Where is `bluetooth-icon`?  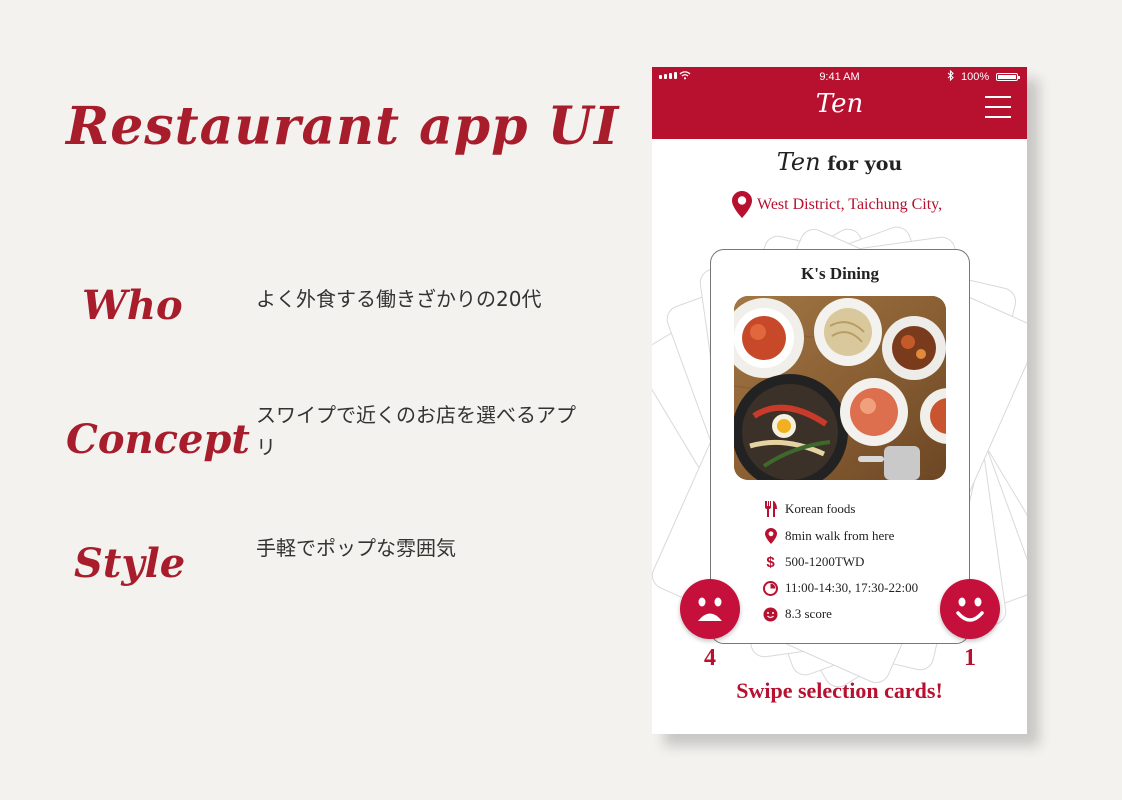
bluetooth-icon is located at coordinates (950, 76).